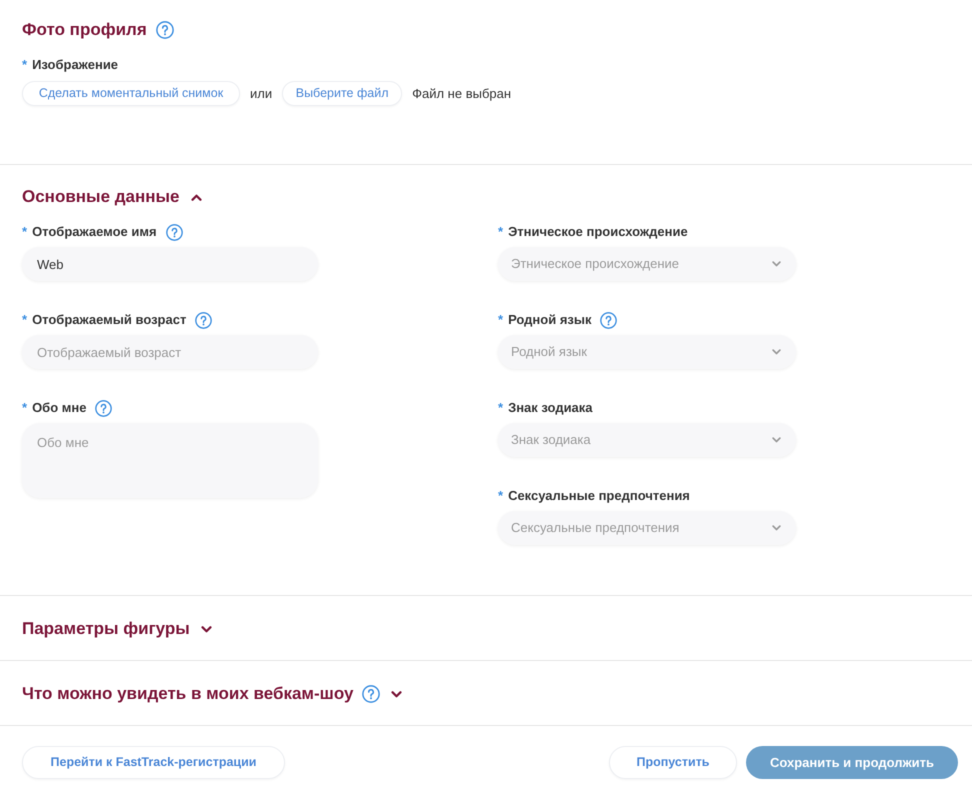 This screenshot has width=972, height=800. I want to click on section-title: Основные данные, so click(101, 197).